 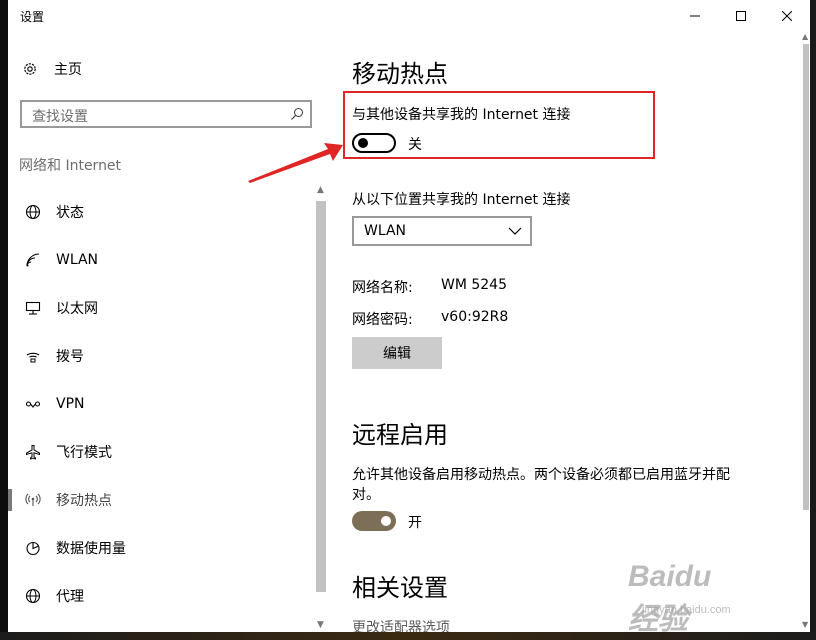 I want to click on maximize-icon, so click(x=741, y=16).